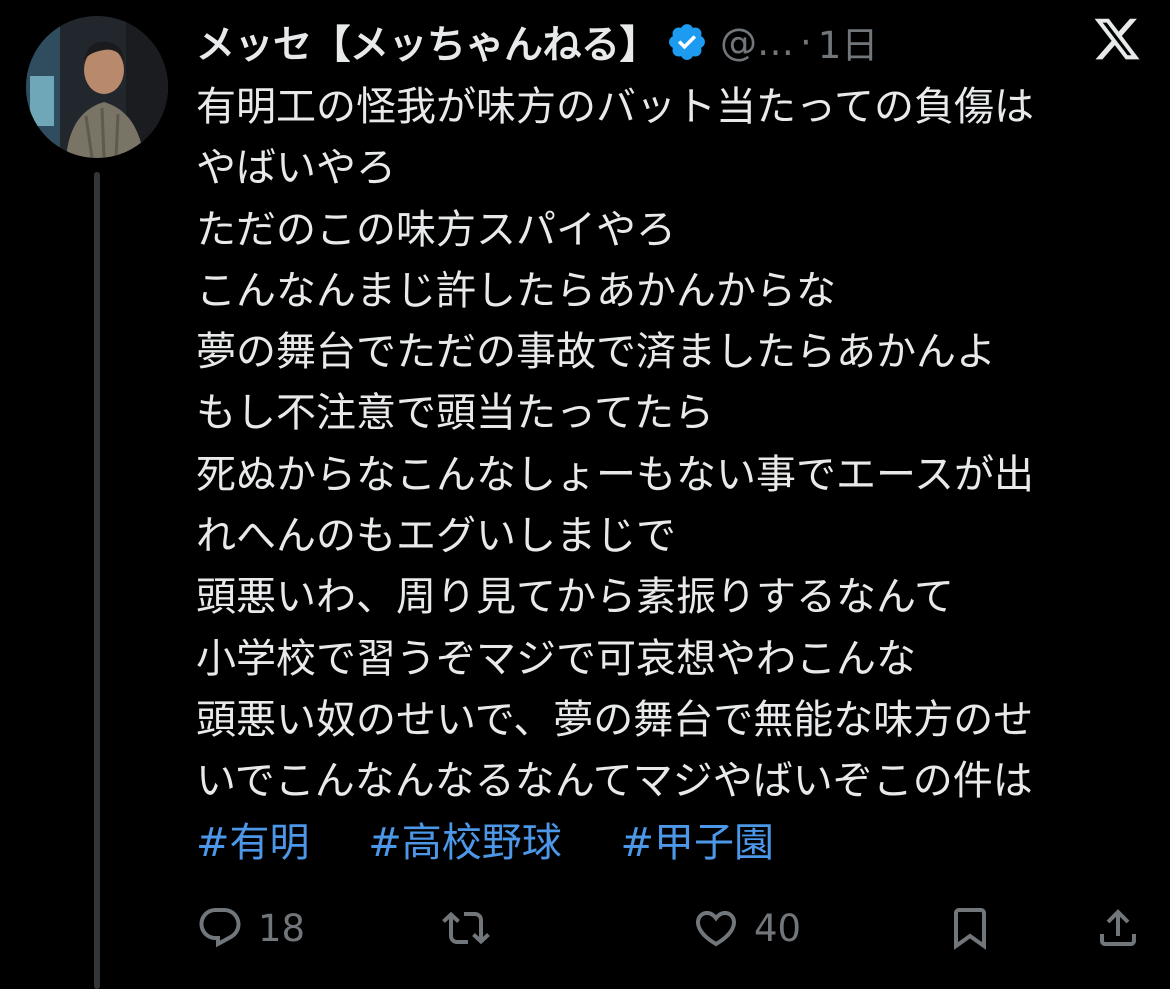 The width and height of the screenshot is (1170, 989). Describe the element at coordinates (436, 536) in the screenshot. I see `tweet-text-line: れへんのもエグいしまじで` at that location.